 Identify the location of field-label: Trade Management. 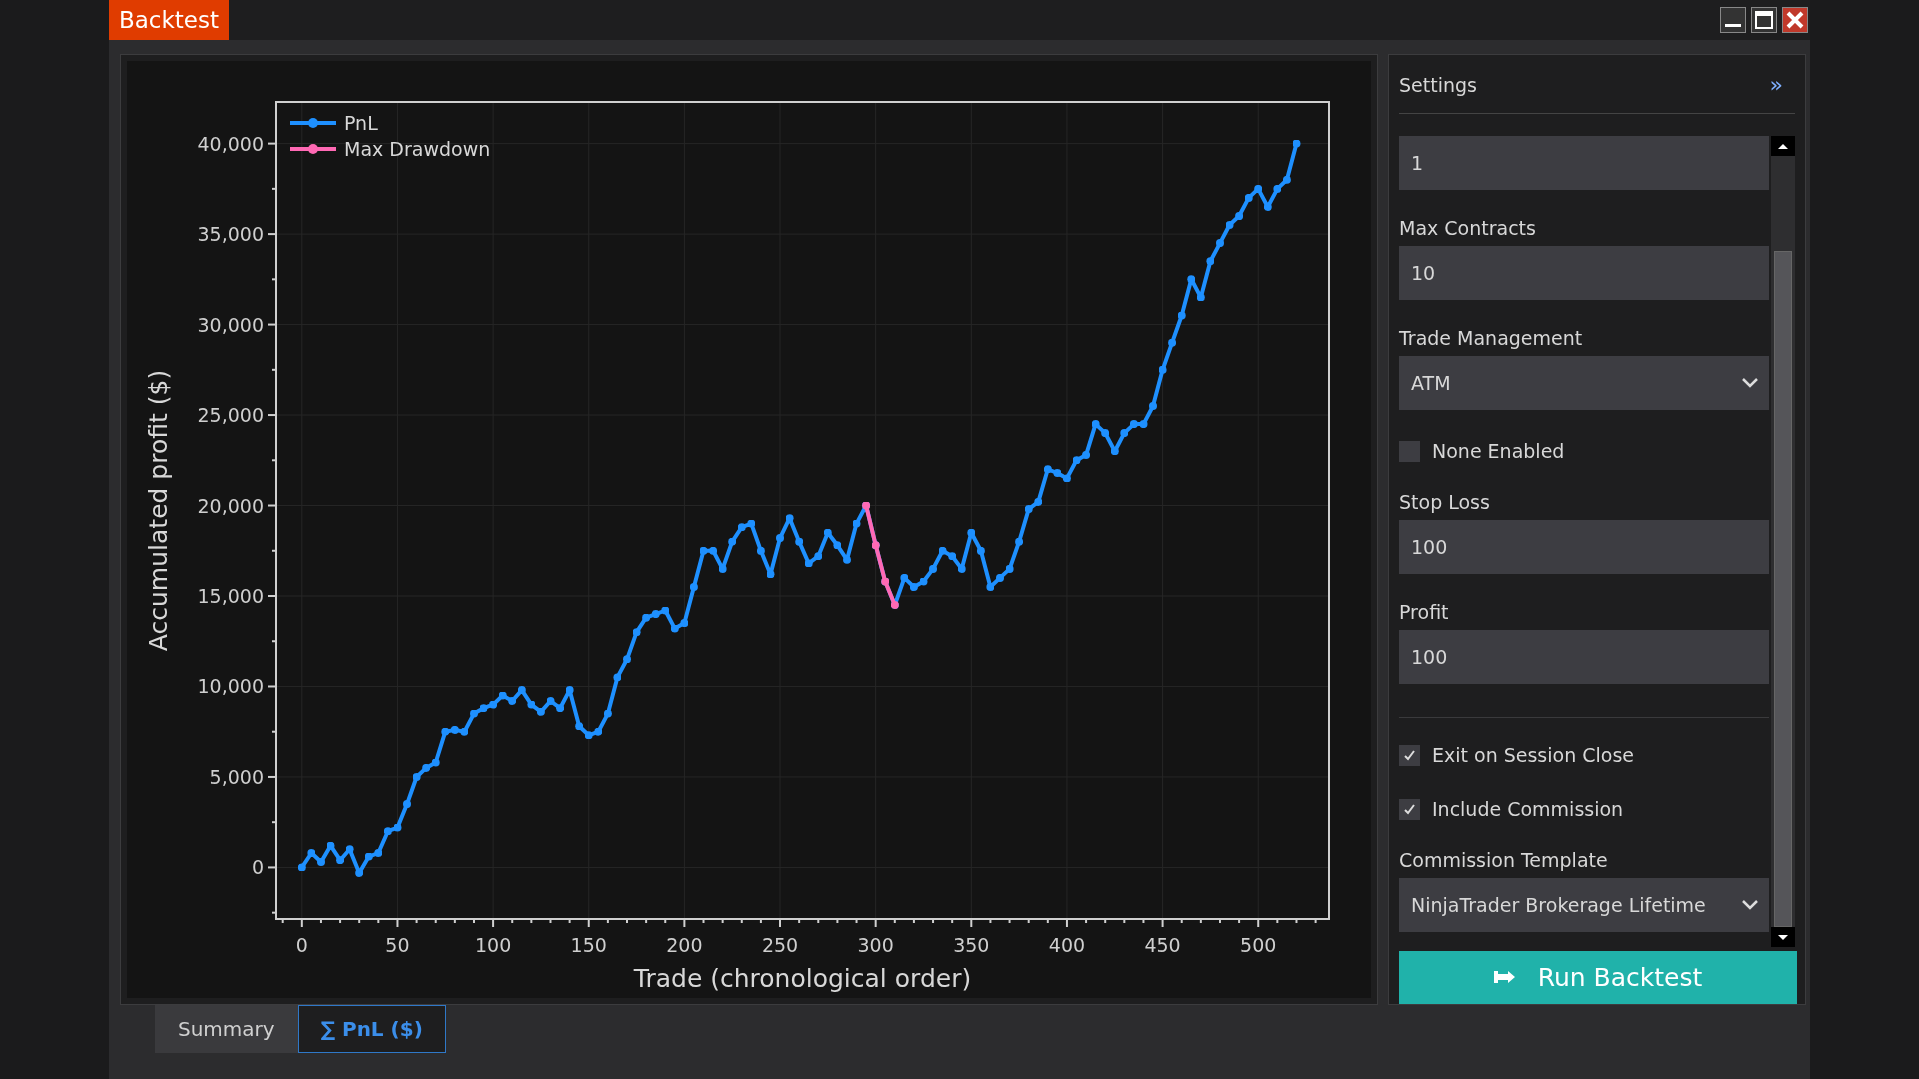
(1491, 338).